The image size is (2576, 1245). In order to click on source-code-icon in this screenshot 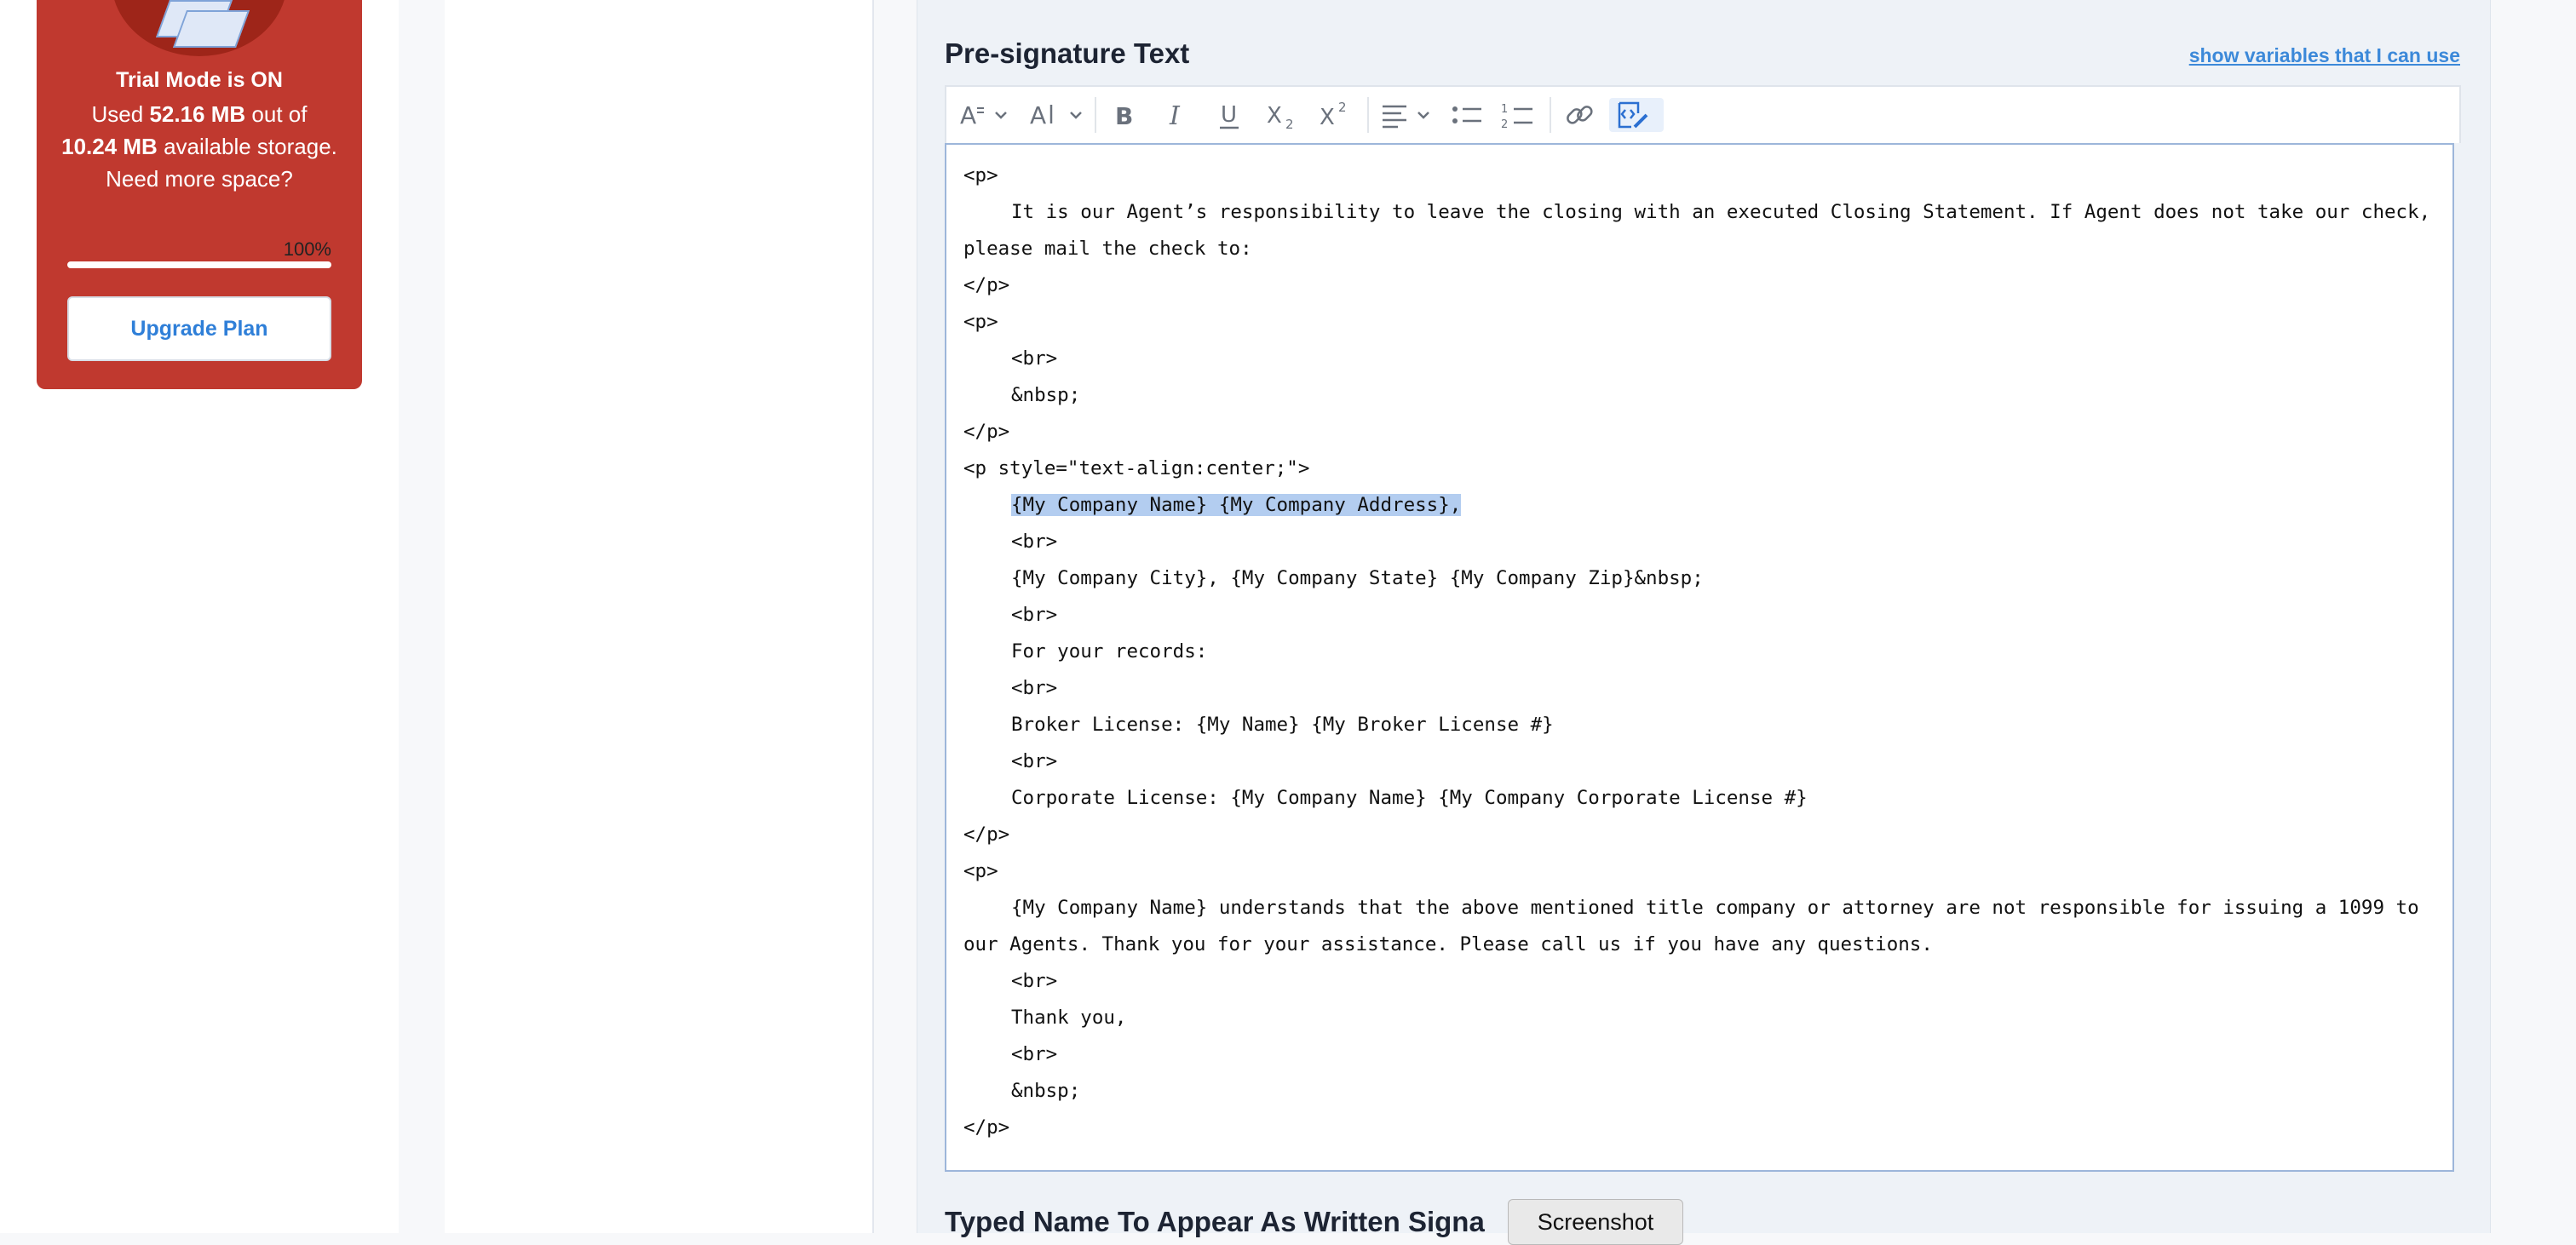, I will do `click(1633, 115)`.